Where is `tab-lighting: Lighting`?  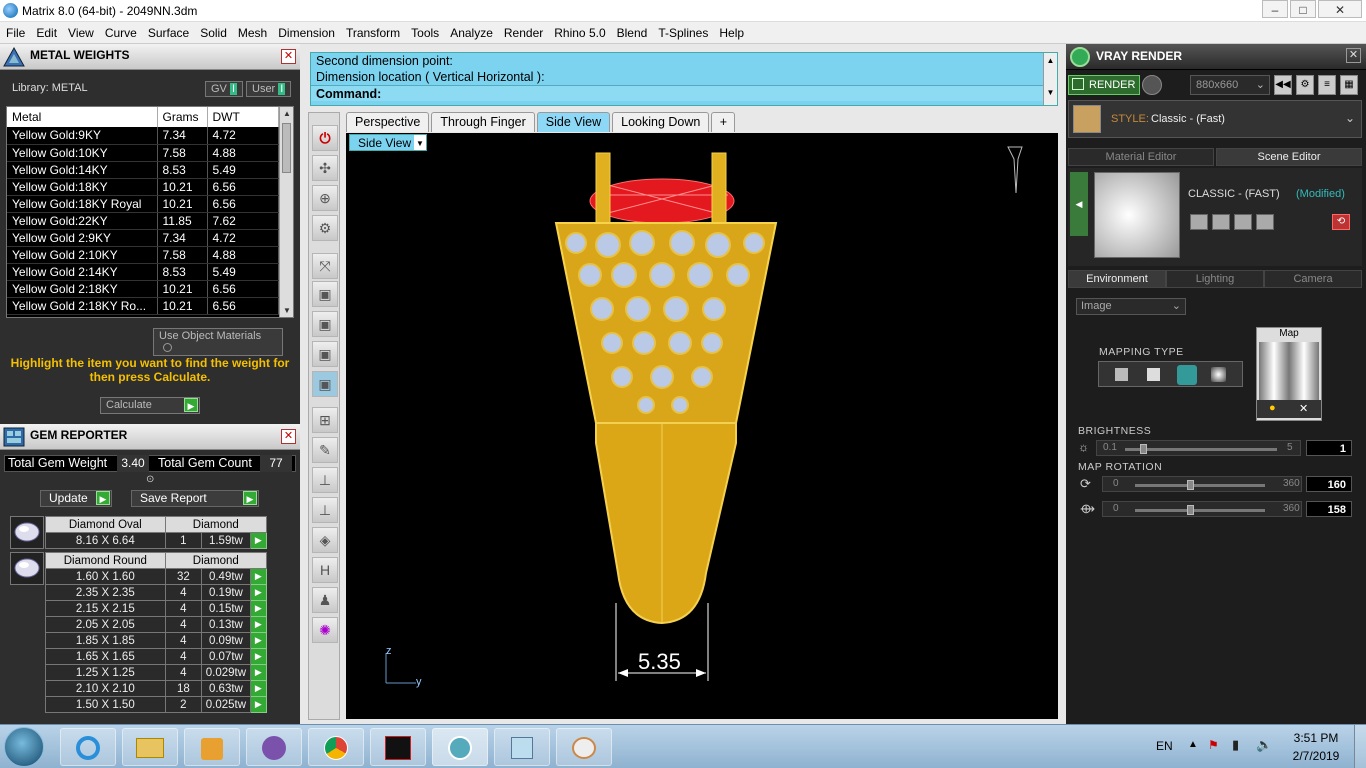
tab-lighting: Lighting is located at coordinates (1215, 279).